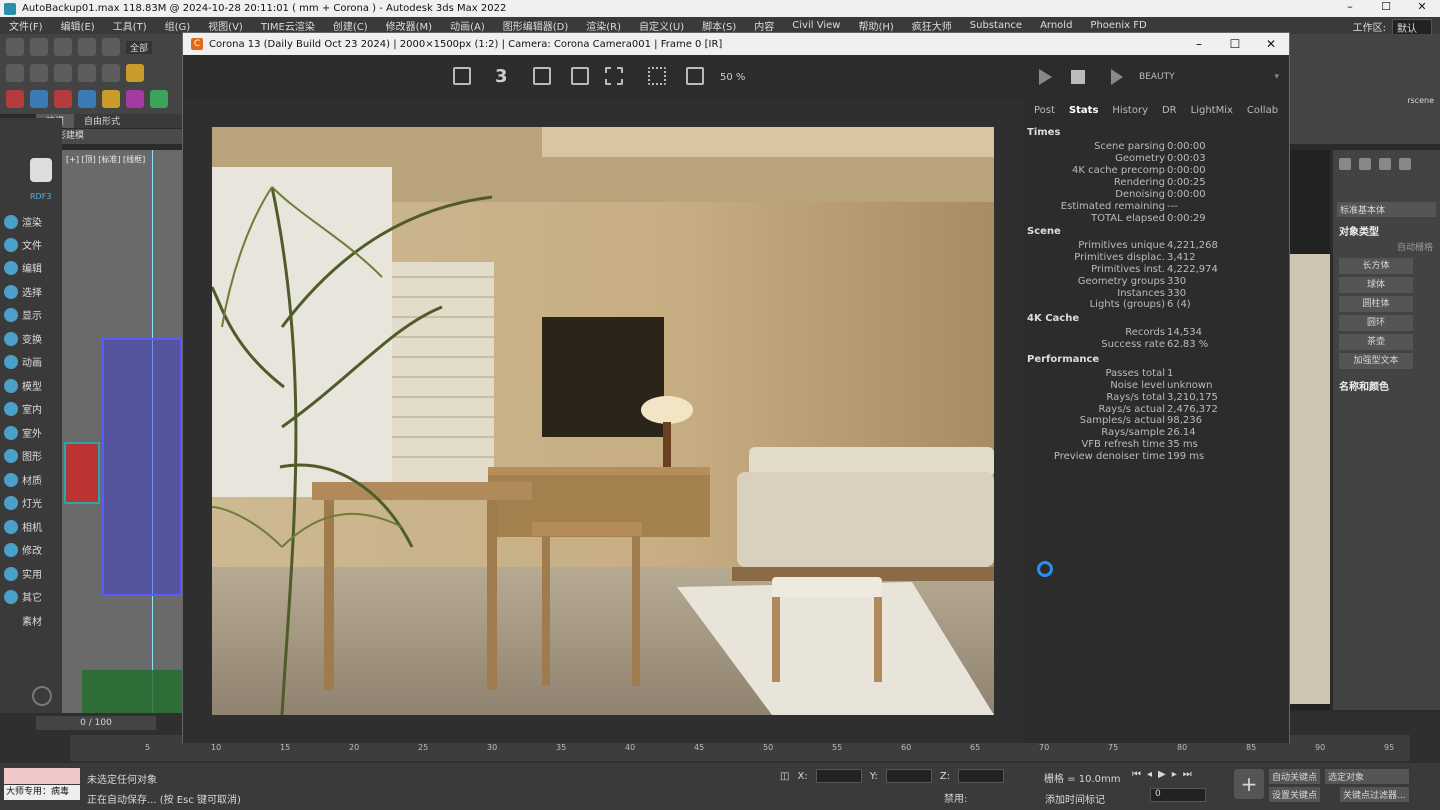 The height and width of the screenshot is (810, 1440). Describe the element at coordinates (42, 776) in the screenshot. I see `maxscript-listener` at that location.